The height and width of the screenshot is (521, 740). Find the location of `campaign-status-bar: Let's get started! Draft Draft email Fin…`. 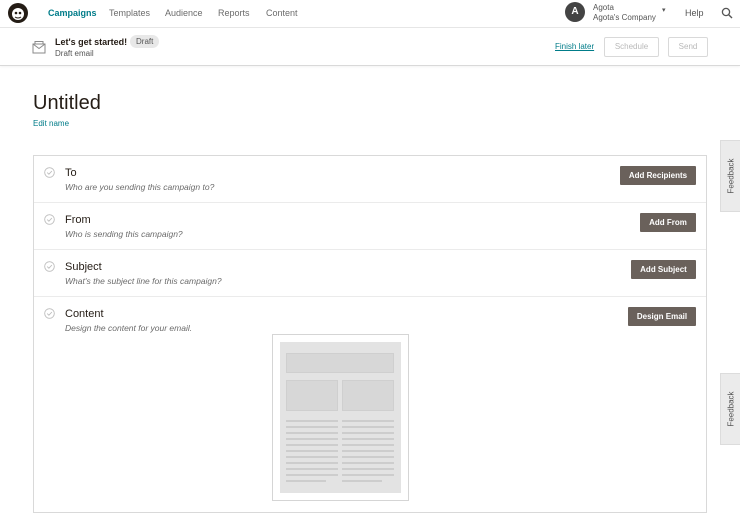

campaign-status-bar: Let's get started! Draft Draft email Fin… is located at coordinates (370, 47).